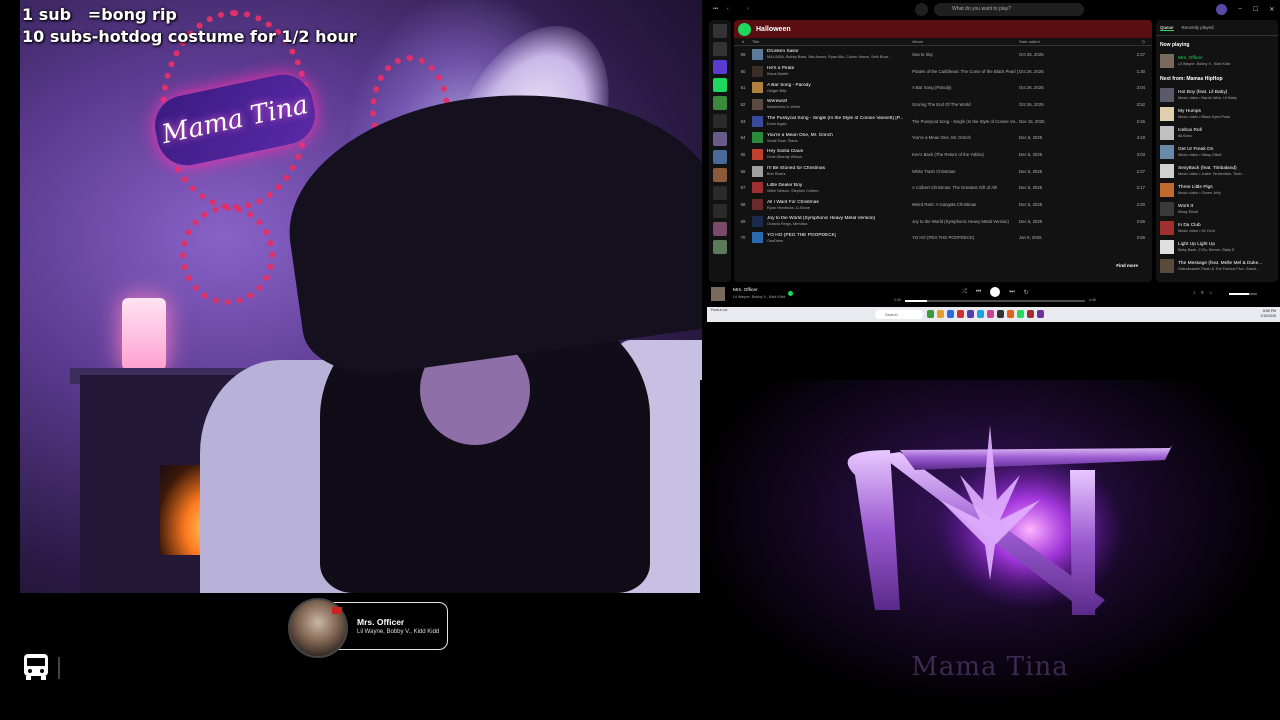 The image size is (1280, 720). I want to click on track-artist: Ginger Billy, so click(789, 91).